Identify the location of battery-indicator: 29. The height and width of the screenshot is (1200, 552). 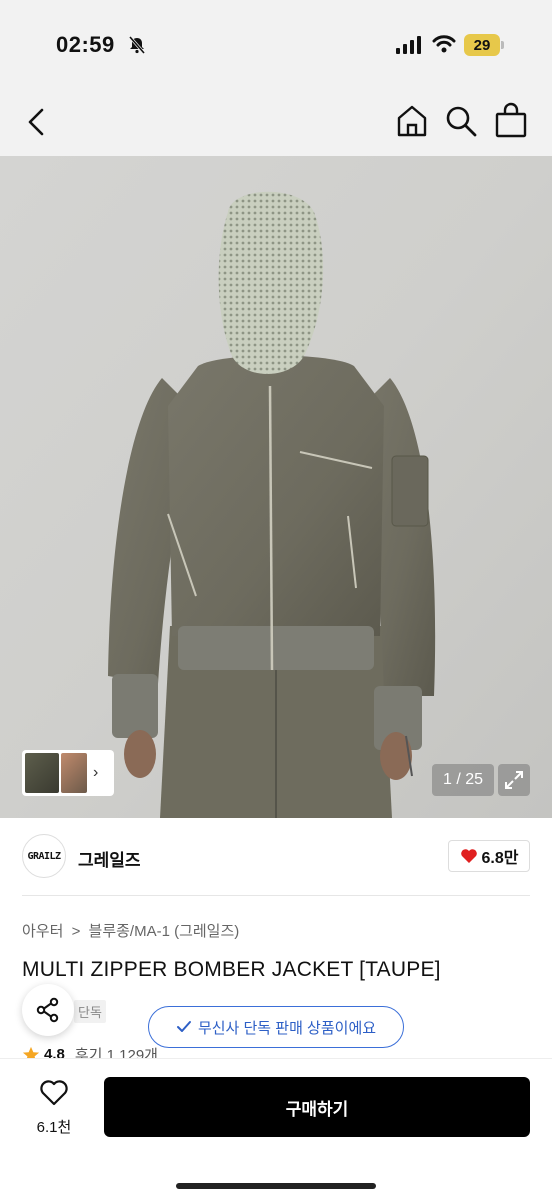
(484, 45).